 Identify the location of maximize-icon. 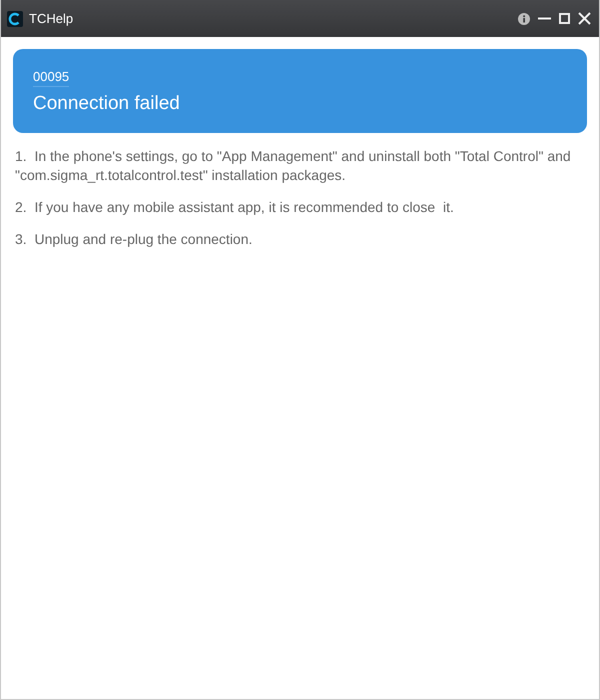
(564, 18).